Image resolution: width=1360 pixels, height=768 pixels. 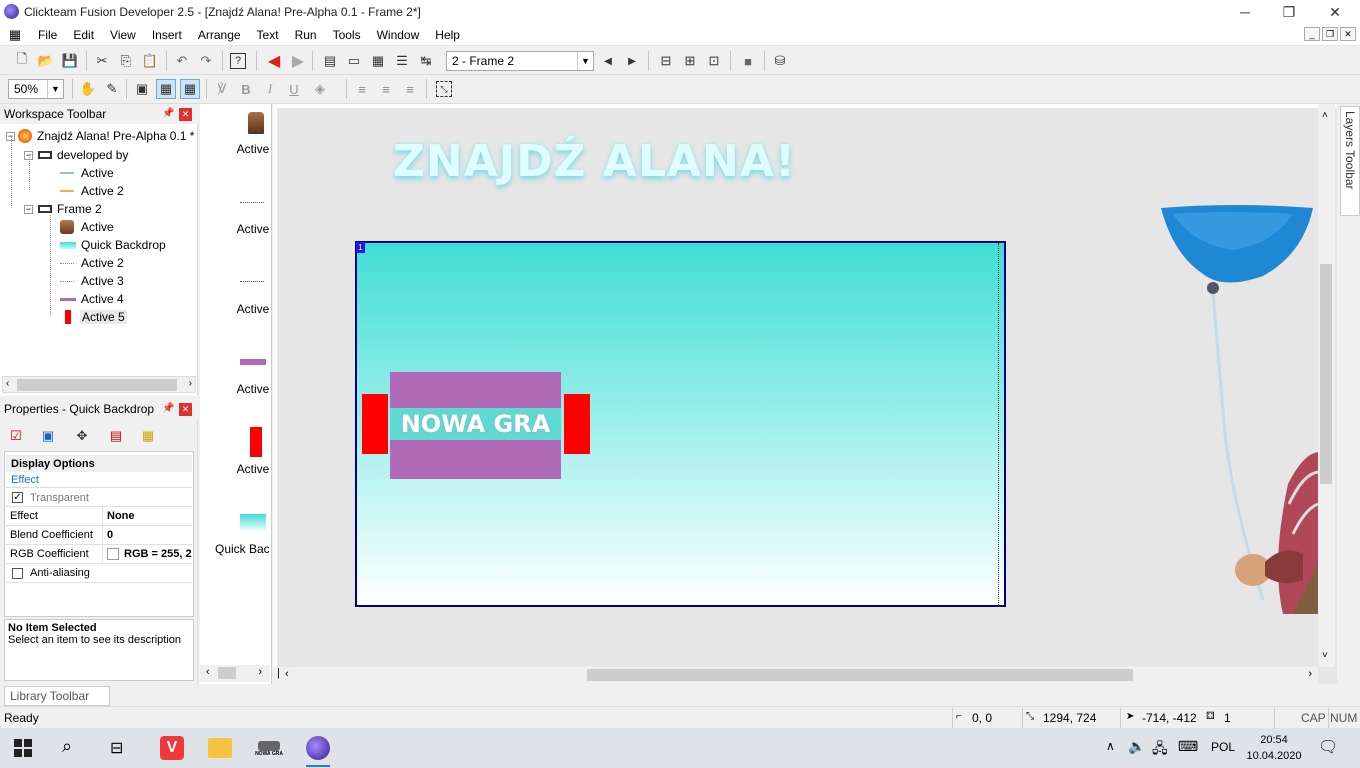 What do you see at coordinates (426, 61) in the screenshot?
I see `data-elements-icon: ↹` at bounding box center [426, 61].